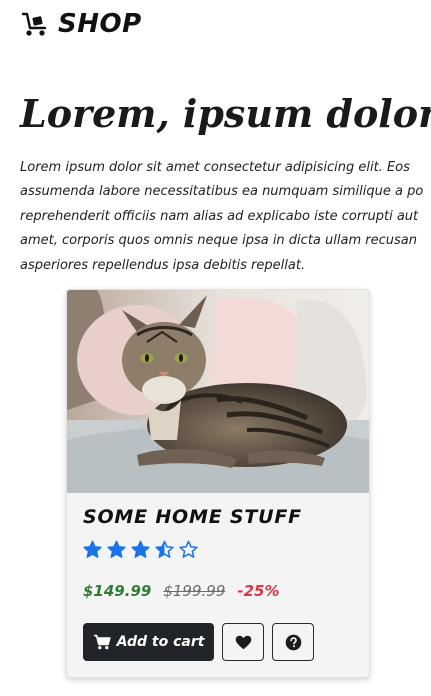  Describe the element at coordinates (194, 591) in the screenshot. I see `old-price: $199.99` at that location.